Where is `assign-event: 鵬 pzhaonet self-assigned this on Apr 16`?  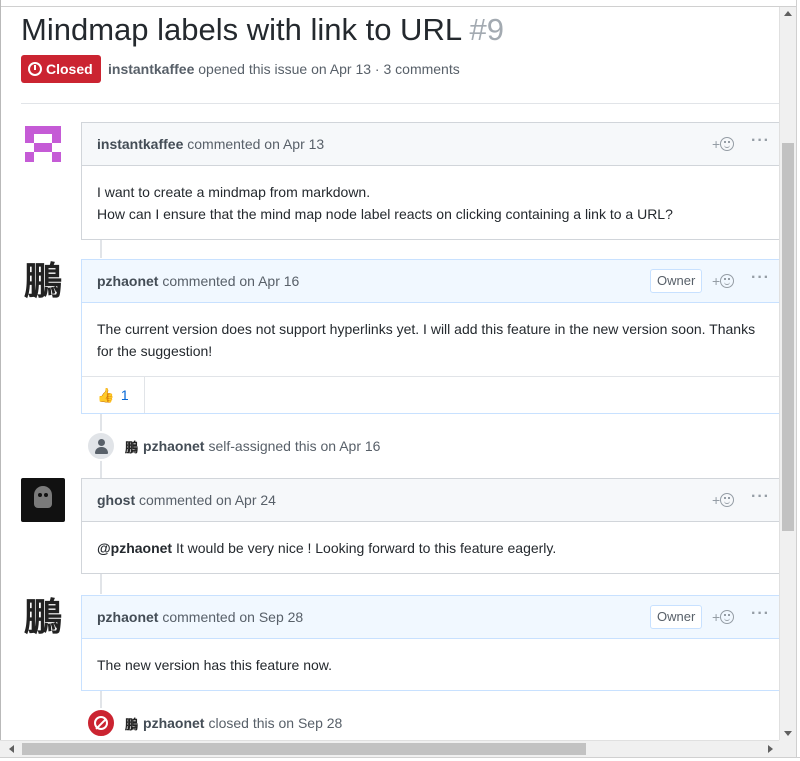 assign-event: 鵬 pzhaonet self-assigned this on Apr 16 is located at coordinates (233, 446).